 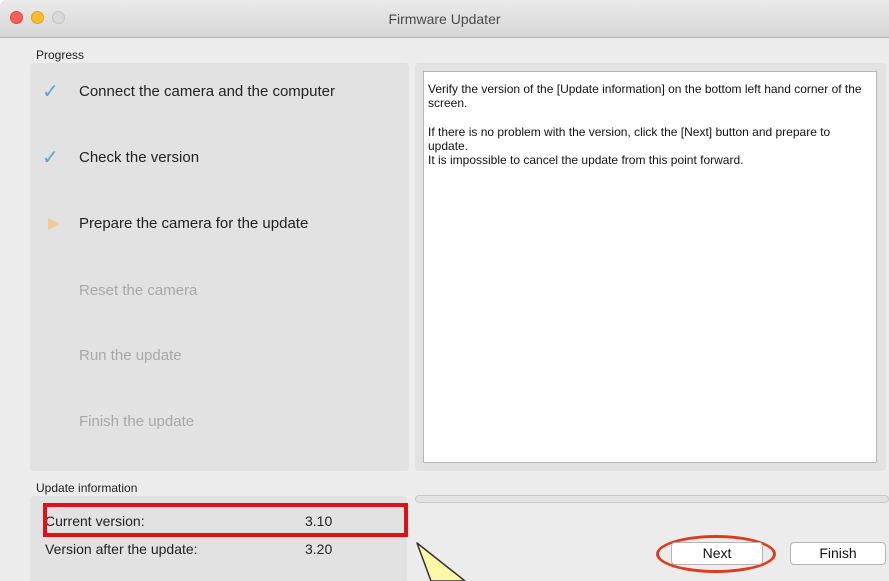 I want to click on after-version-value: 3.20, so click(x=319, y=549).